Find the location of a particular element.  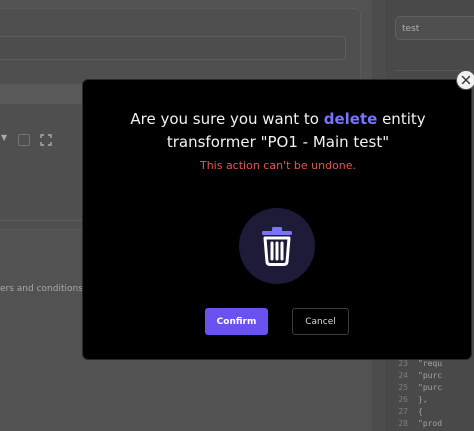

close-icon is located at coordinates (466, 80).